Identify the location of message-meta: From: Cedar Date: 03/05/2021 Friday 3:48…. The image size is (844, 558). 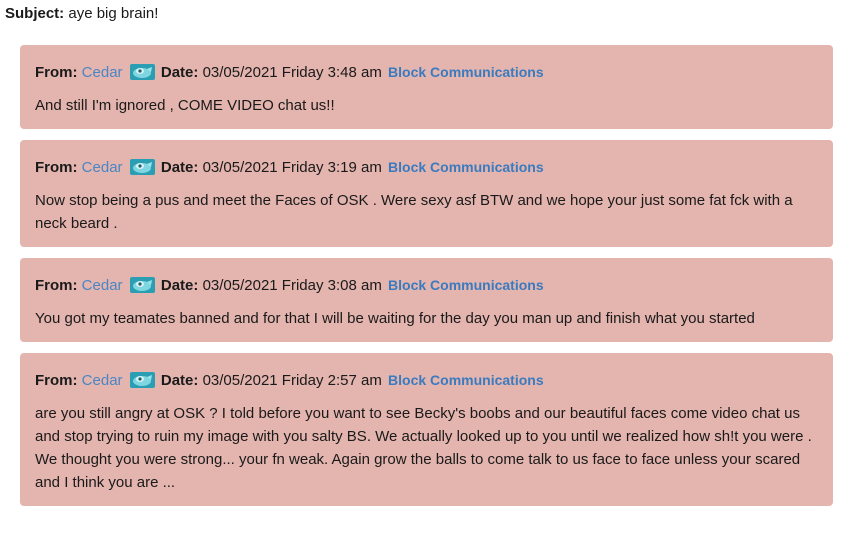
(426, 72).